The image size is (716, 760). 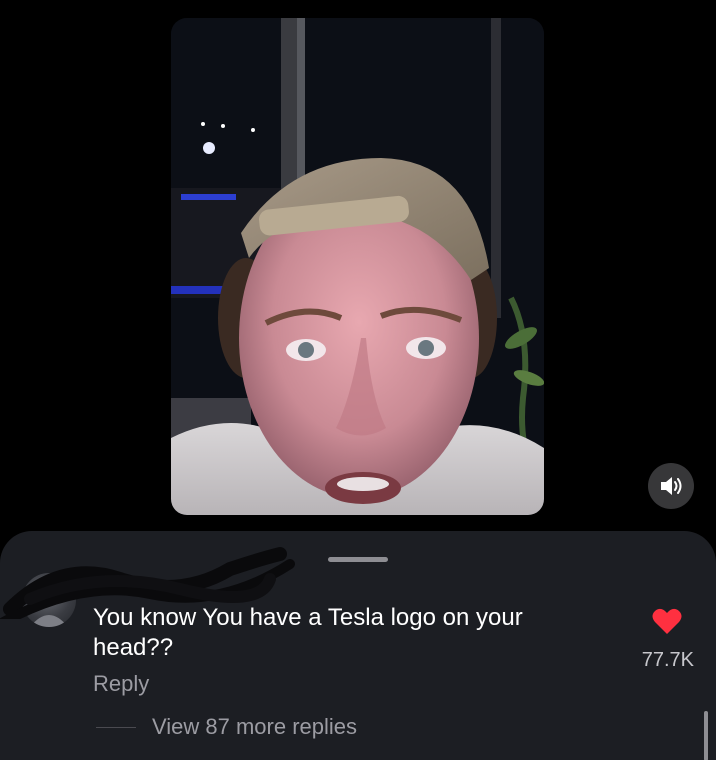 I want to click on speaker-volume-icon, so click(x=671, y=486).